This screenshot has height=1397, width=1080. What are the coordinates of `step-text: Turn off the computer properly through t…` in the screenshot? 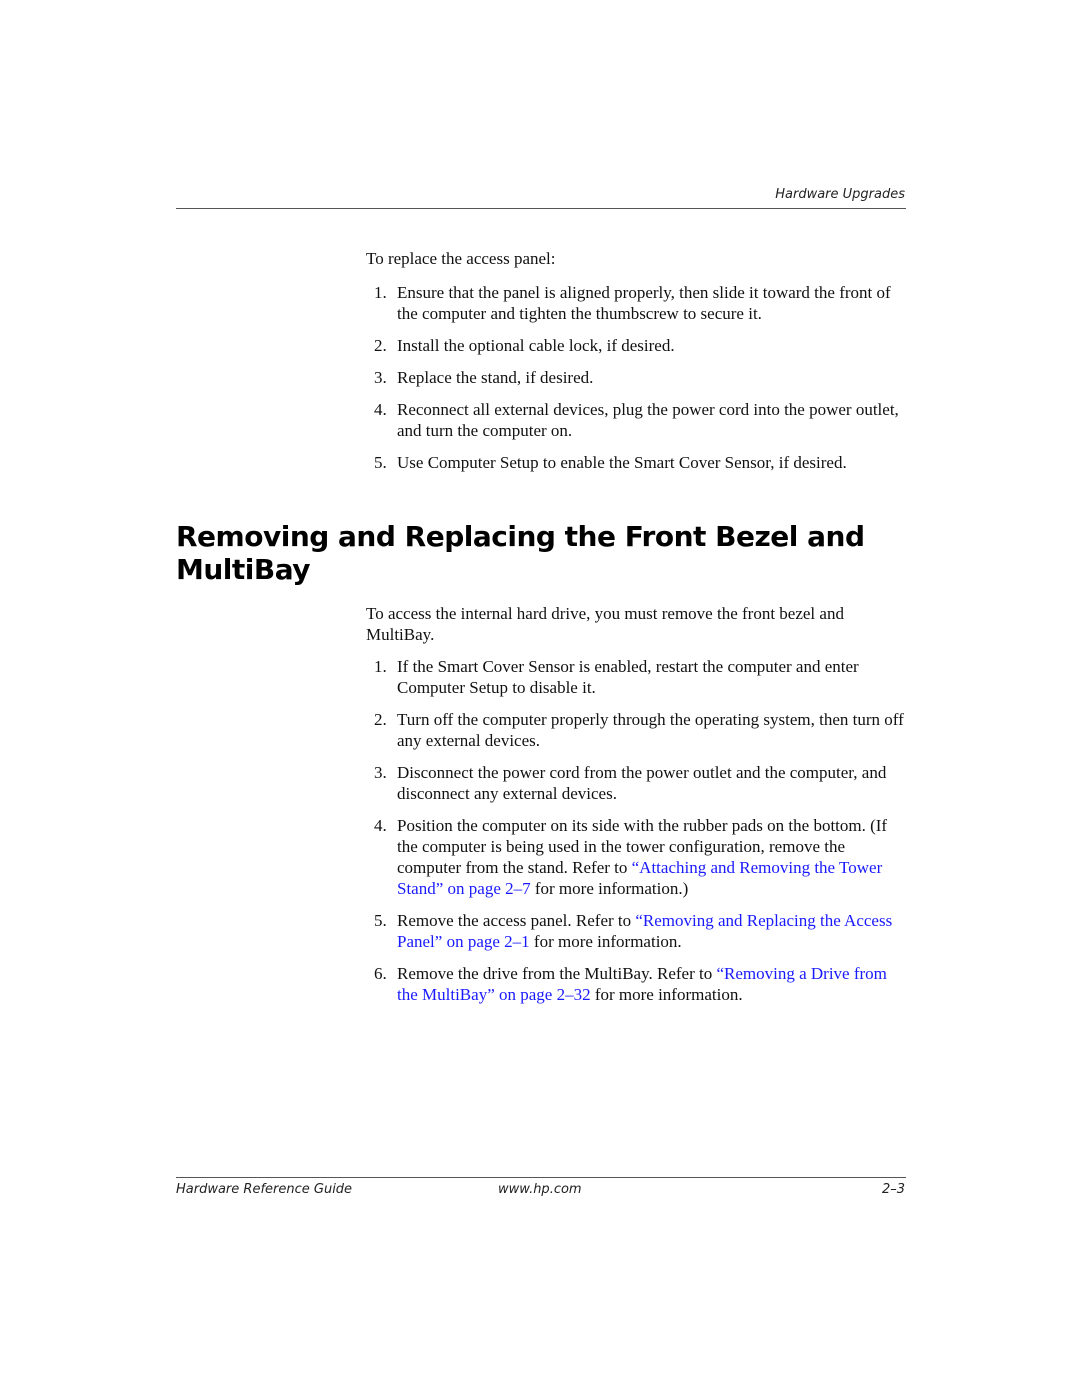 It's located at (650, 730).